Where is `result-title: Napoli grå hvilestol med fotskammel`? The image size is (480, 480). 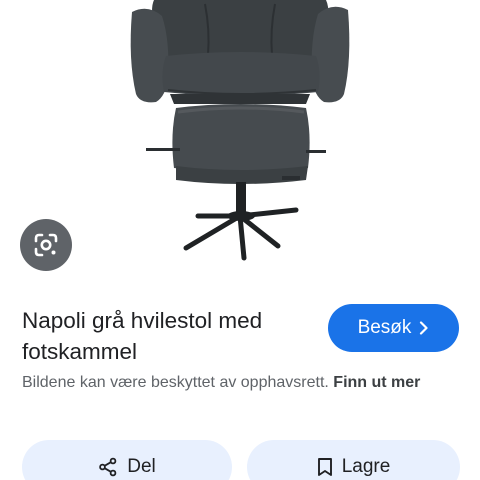
result-title: Napoli grå hvilestol med fotskammel is located at coordinates (167, 336).